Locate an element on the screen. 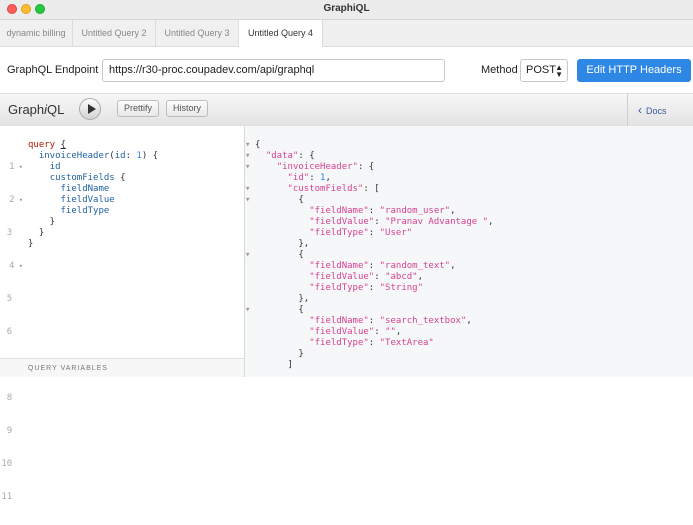  select-arrows-icon: ▲ ▼ is located at coordinates (559, 71).